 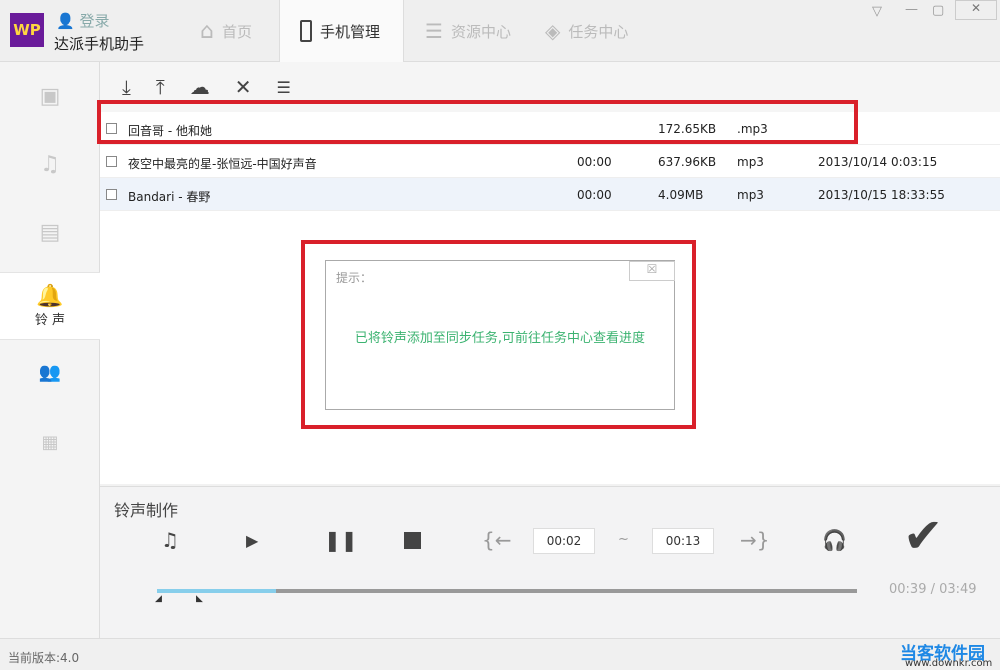 What do you see at coordinates (207, 31) in the screenshot?
I see `home-icon: ⌂` at bounding box center [207, 31].